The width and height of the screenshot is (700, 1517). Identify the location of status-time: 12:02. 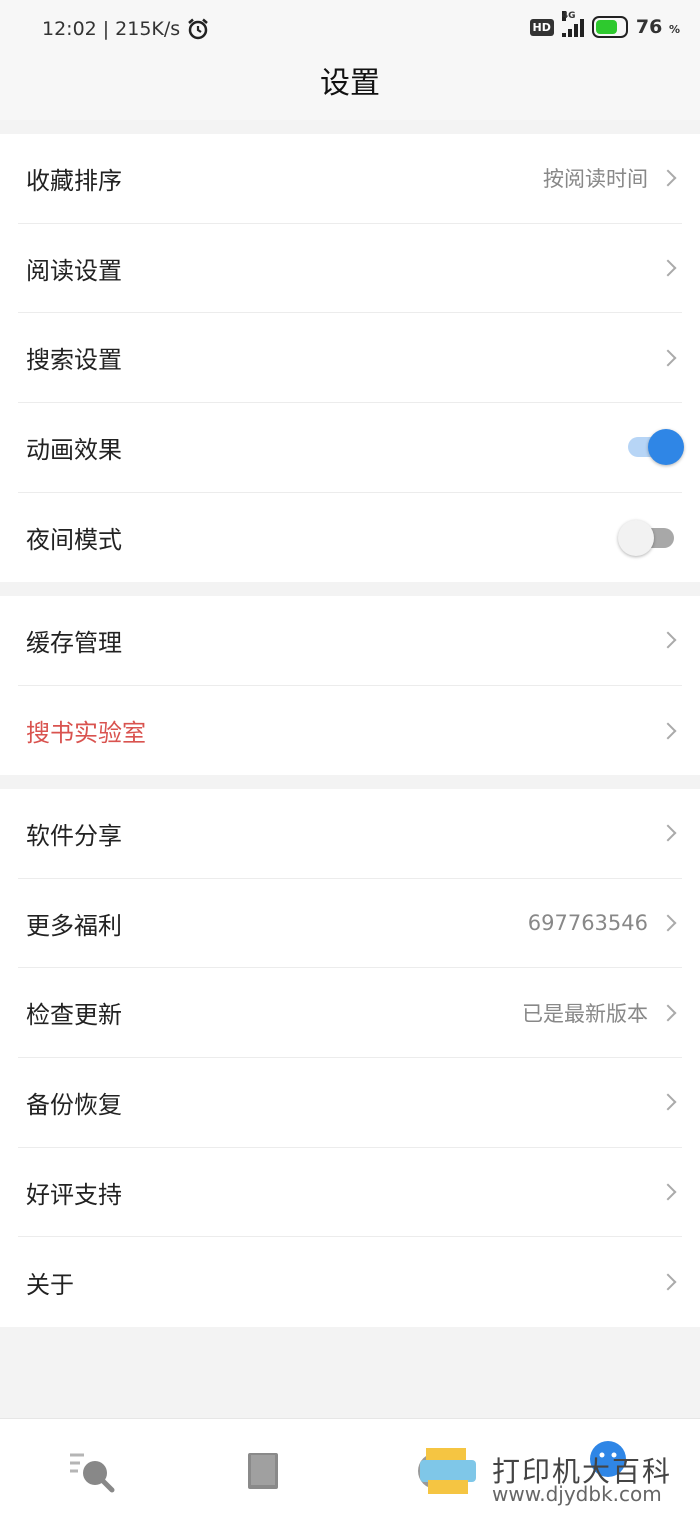
(69, 29).